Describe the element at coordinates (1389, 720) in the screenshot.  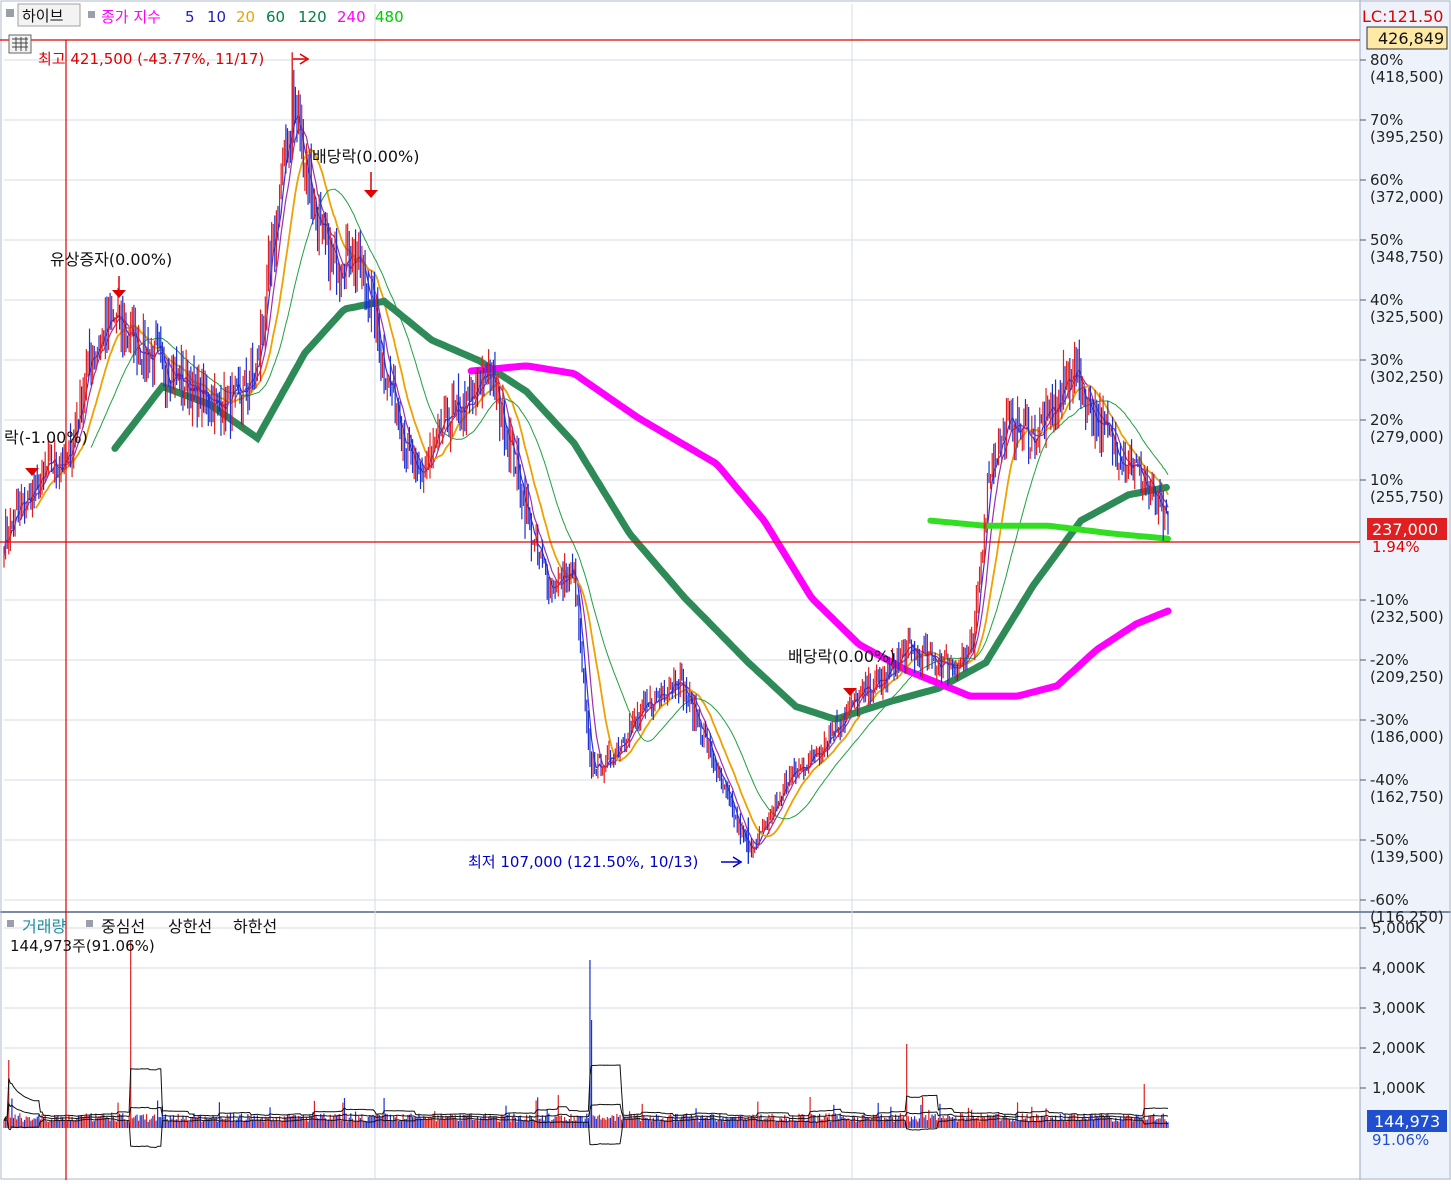
I see `price-axis-pct-label: -30%` at that location.